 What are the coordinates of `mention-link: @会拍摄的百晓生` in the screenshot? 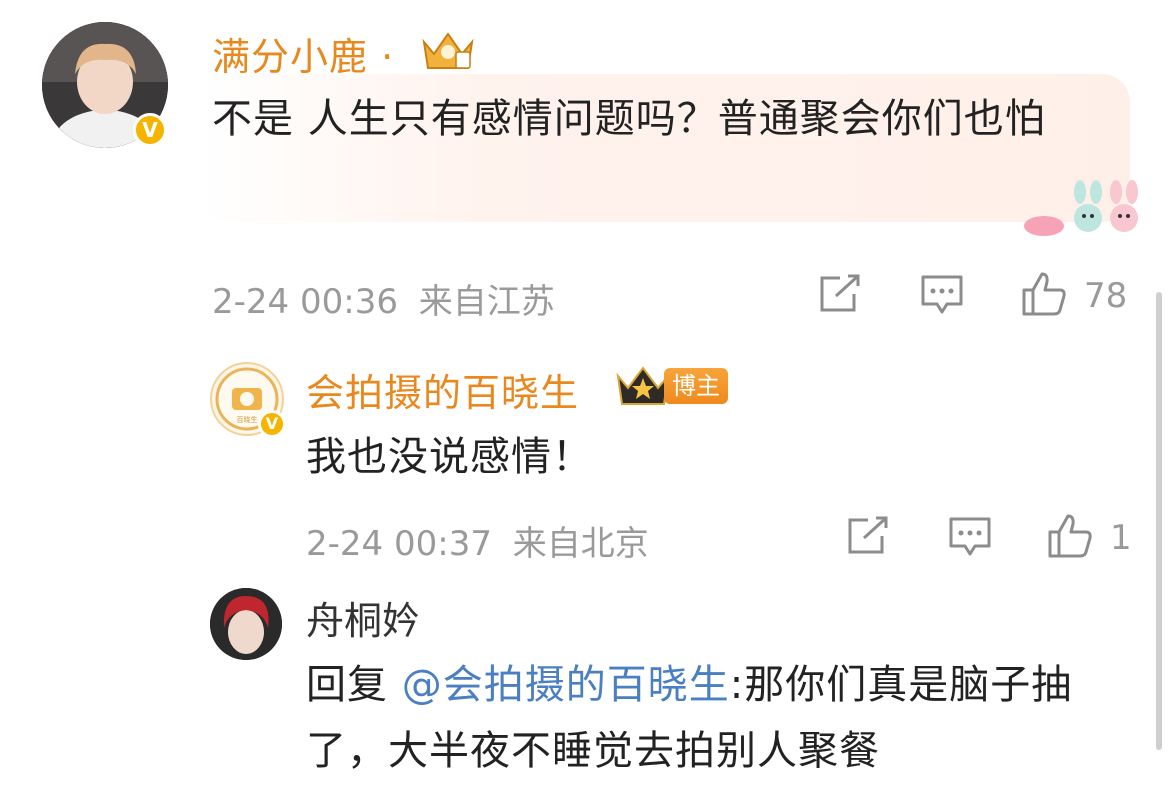 It's located at (566, 685).